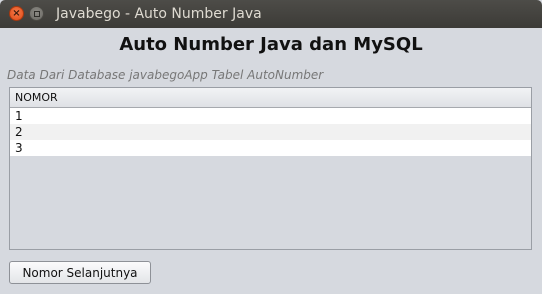 This screenshot has height=294, width=542. I want to click on close-icon: ×, so click(16, 13).